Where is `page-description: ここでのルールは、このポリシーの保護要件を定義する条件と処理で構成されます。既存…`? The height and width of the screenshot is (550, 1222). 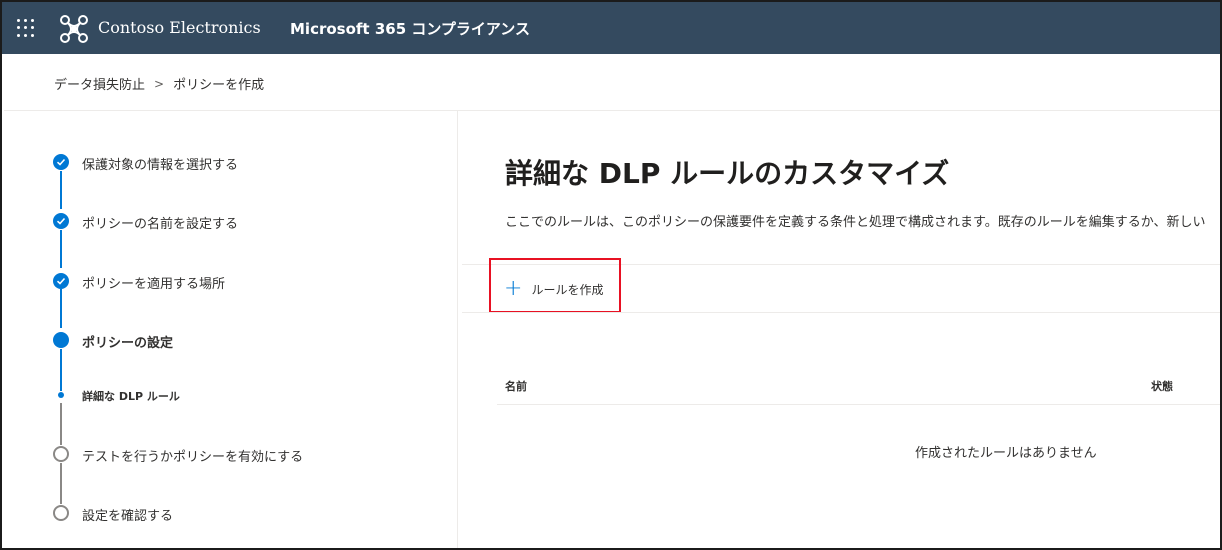
page-description: ここでのルールは、このポリシーの保護要件を定義する条件と処理で構成されます。既存… is located at coordinates (855, 222).